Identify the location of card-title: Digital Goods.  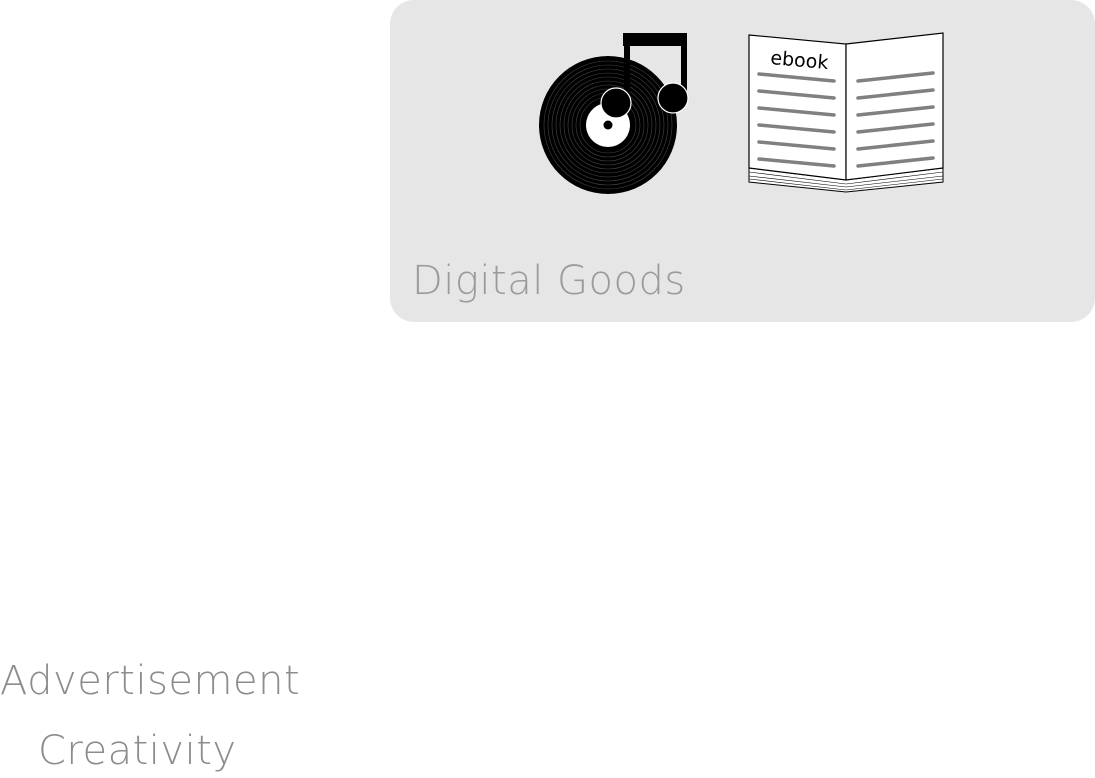
(549, 281).